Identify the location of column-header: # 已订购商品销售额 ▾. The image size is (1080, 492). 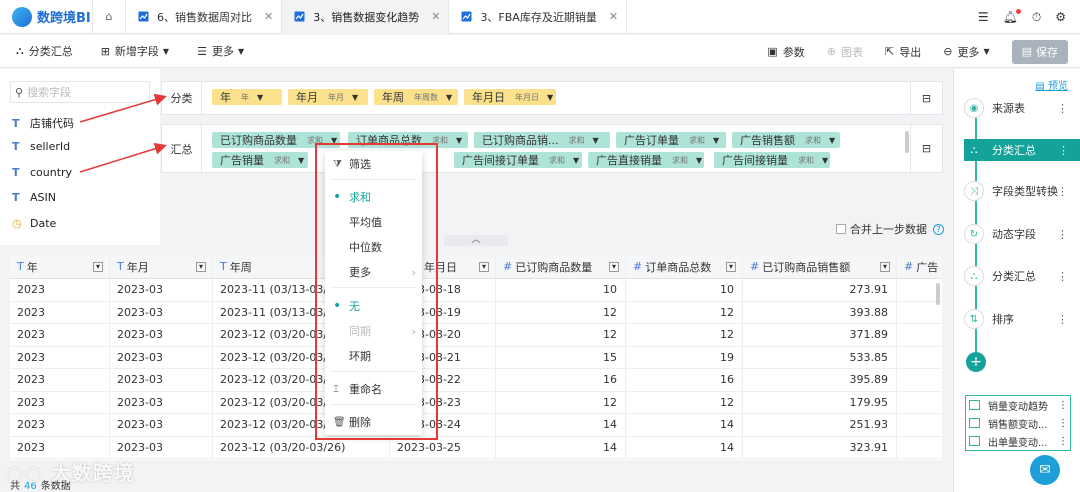
(820, 267).